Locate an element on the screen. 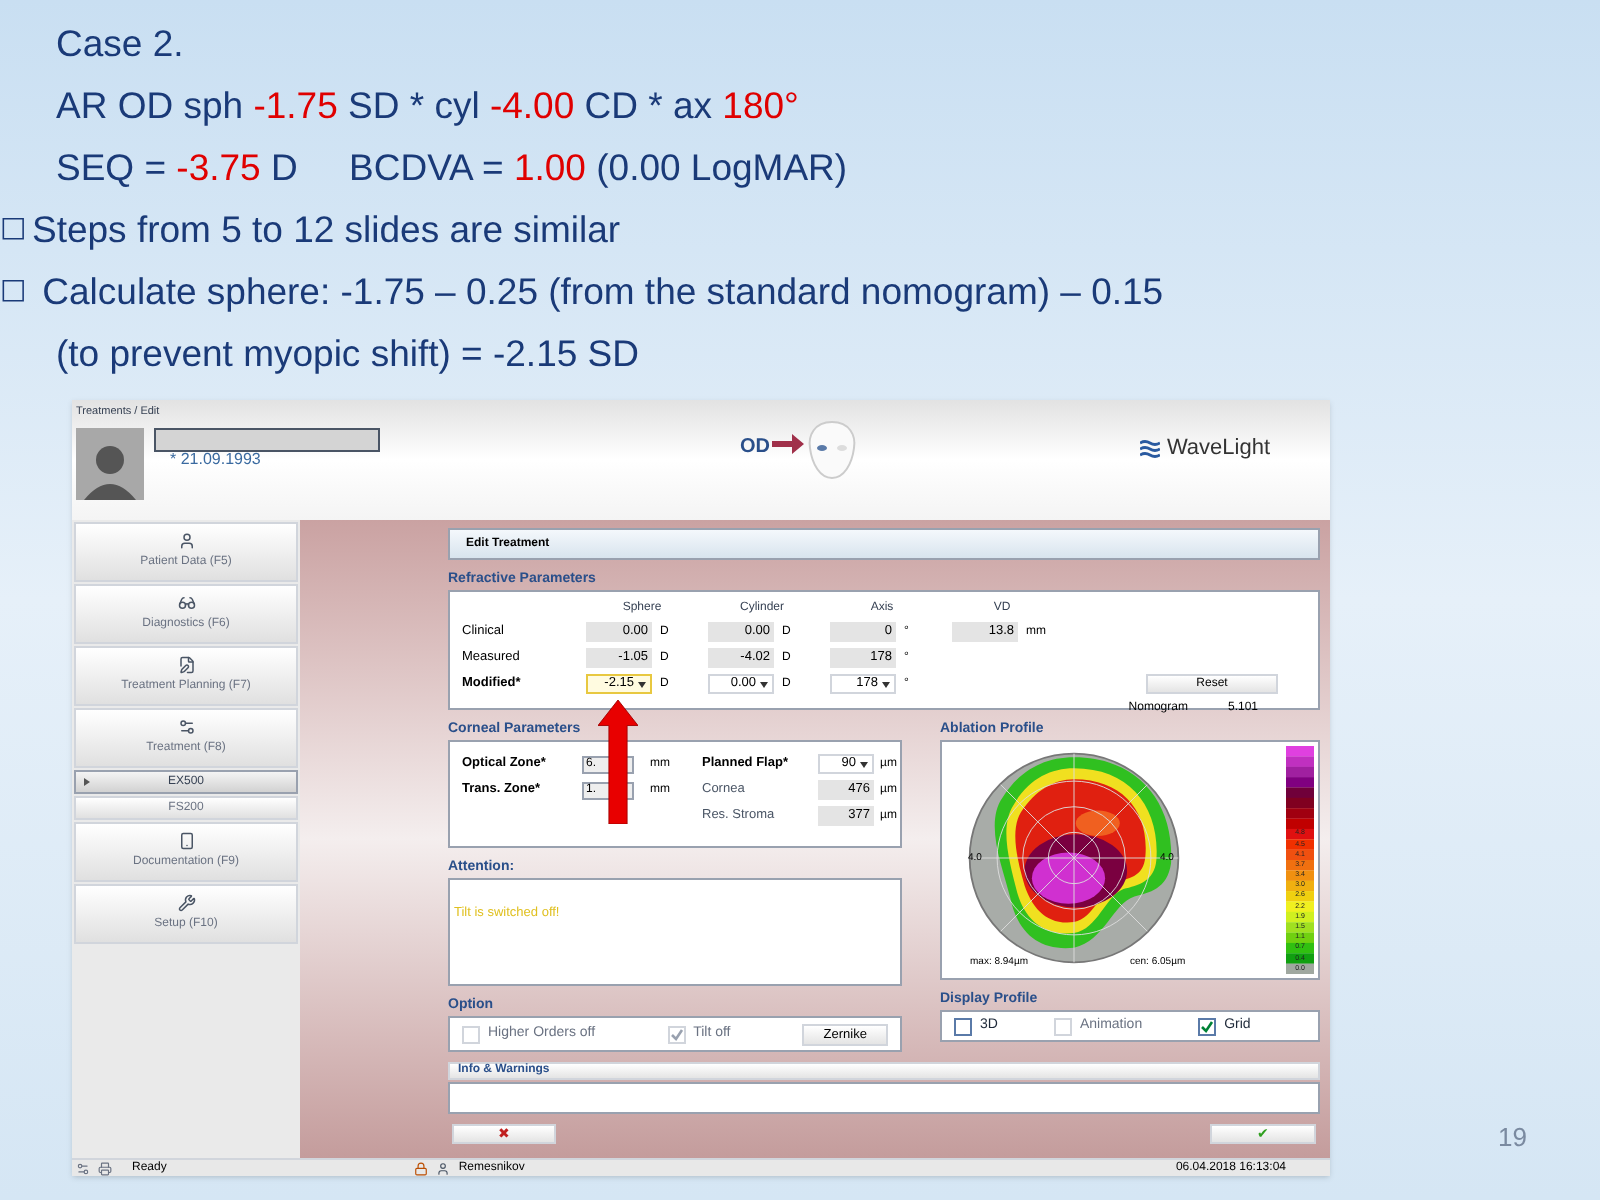  slide-text: Steps from 5 to 12 slides are similar is located at coordinates (326, 229).